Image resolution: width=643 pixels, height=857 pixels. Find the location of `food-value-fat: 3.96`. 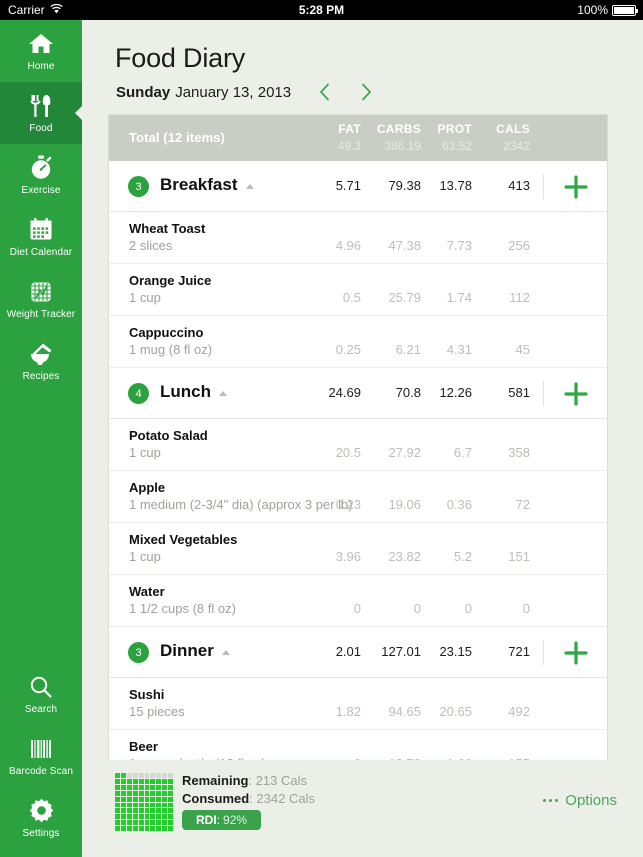

food-value-fat: 3.96 is located at coordinates (348, 556).